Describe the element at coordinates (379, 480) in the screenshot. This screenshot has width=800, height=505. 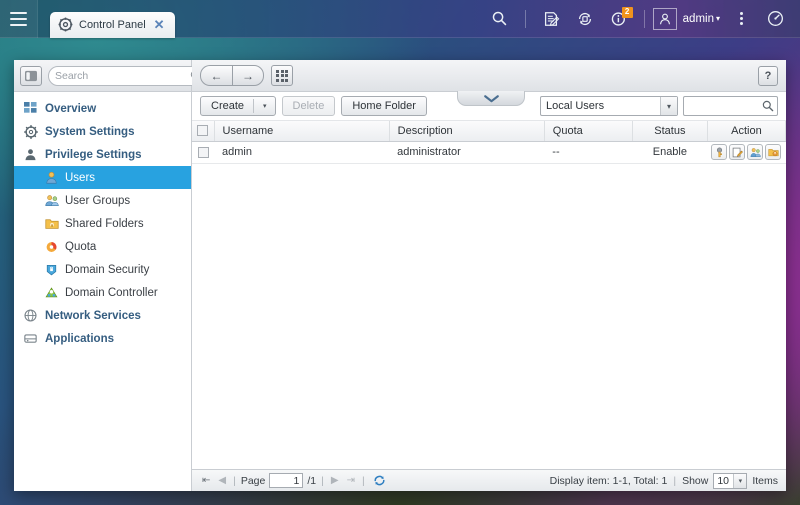
I see `refresh-icon` at that location.